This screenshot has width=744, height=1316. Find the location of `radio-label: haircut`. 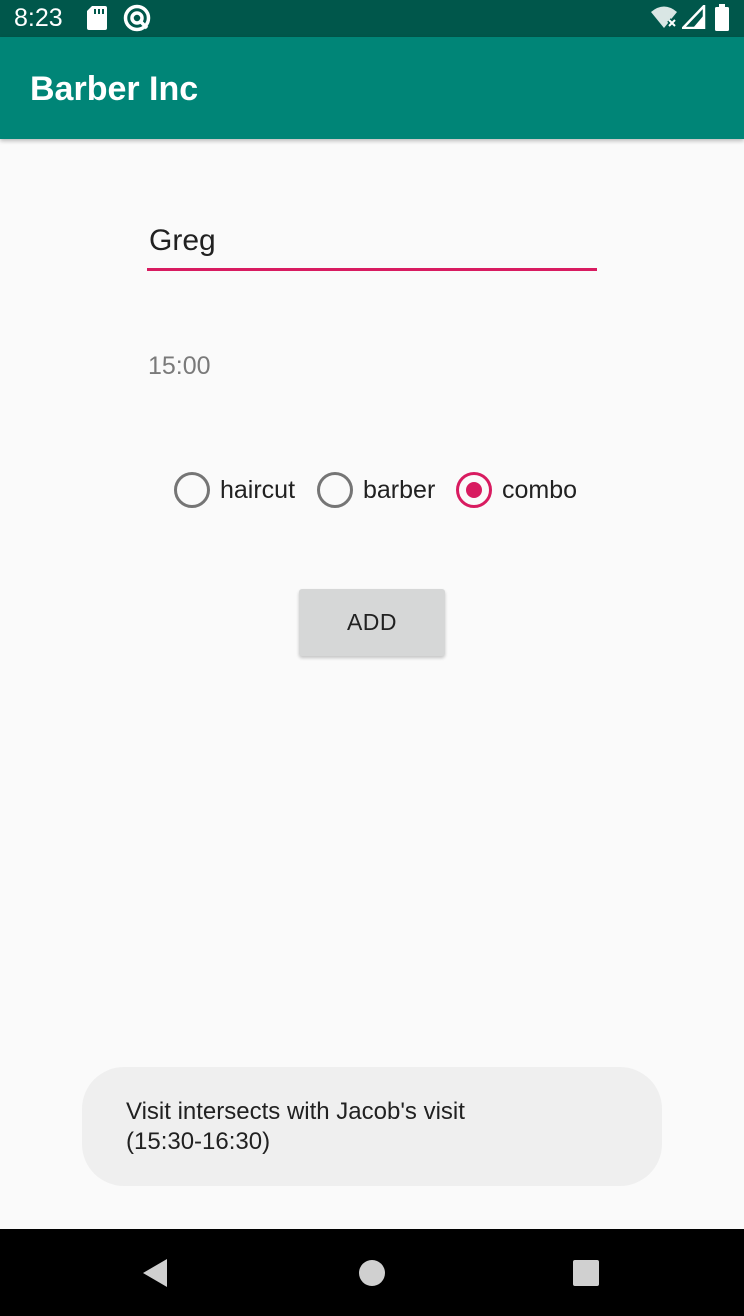

radio-label: haircut is located at coordinates (258, 490).